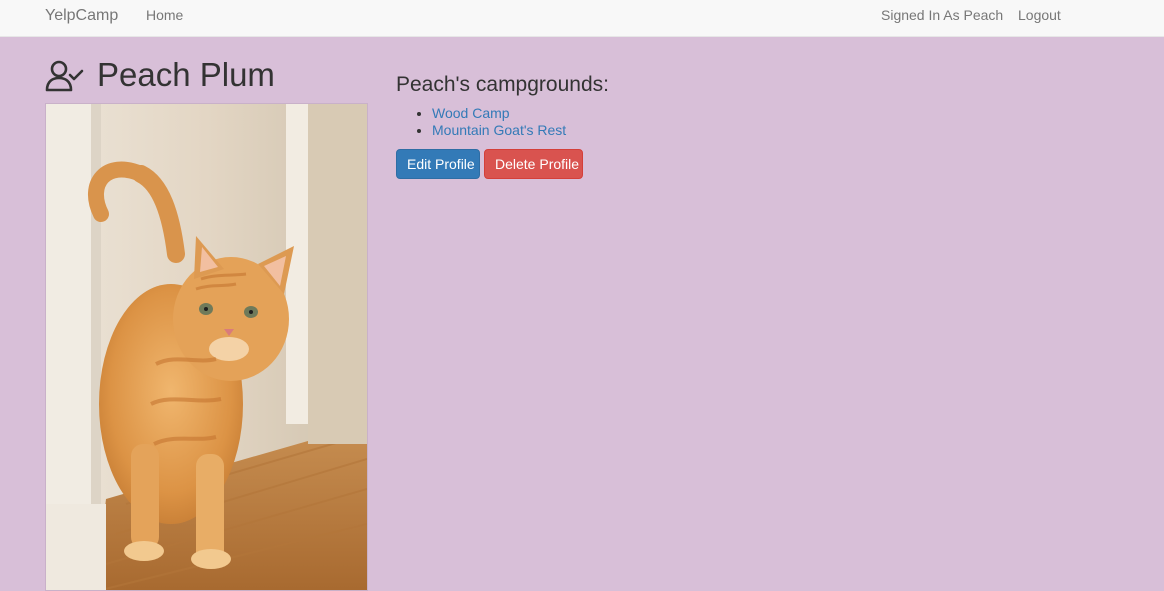  I want to click on campgrounds-list: Wood Camp Mountain Goat's Rest, so click(481, 122).